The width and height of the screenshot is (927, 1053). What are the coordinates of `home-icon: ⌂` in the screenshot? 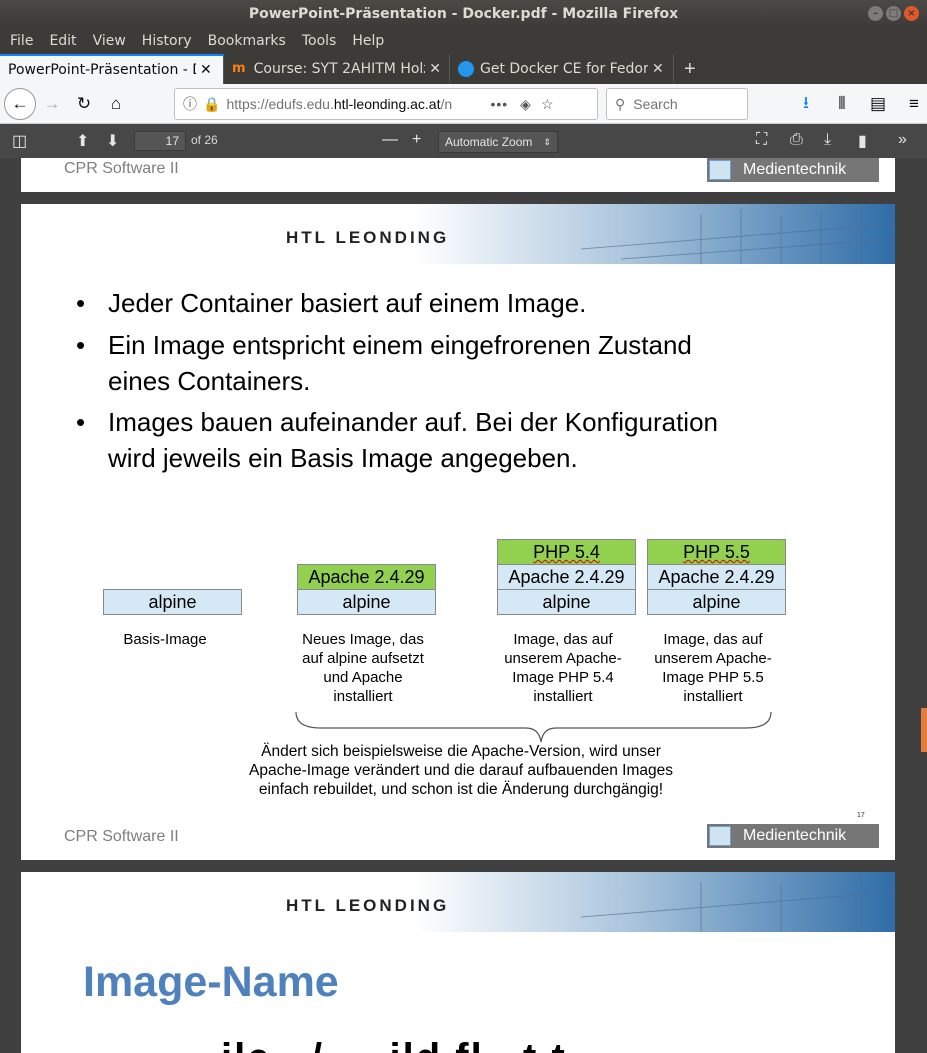 It's located at (116, 104).